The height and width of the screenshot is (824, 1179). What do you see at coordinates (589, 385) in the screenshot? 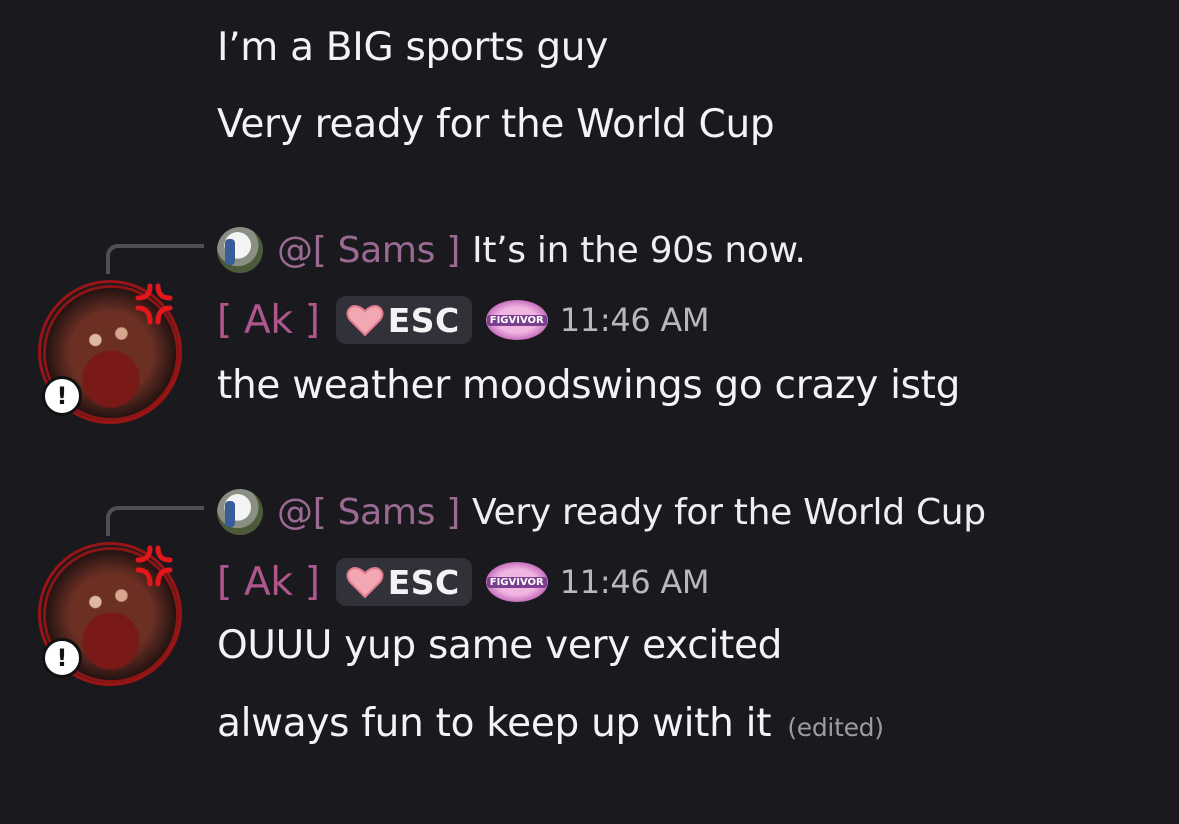
I see `message-text: the weather moodswings go crazy istg` at bounding box center [589, 385].